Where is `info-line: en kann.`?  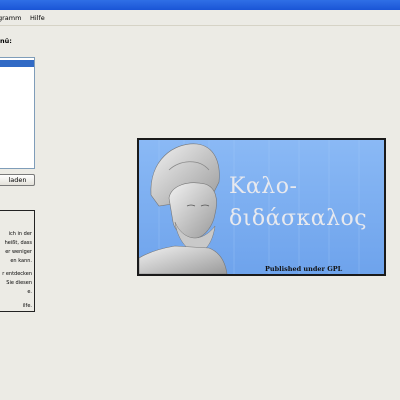
info-line: en kann. is located at coordinates (21, 261).